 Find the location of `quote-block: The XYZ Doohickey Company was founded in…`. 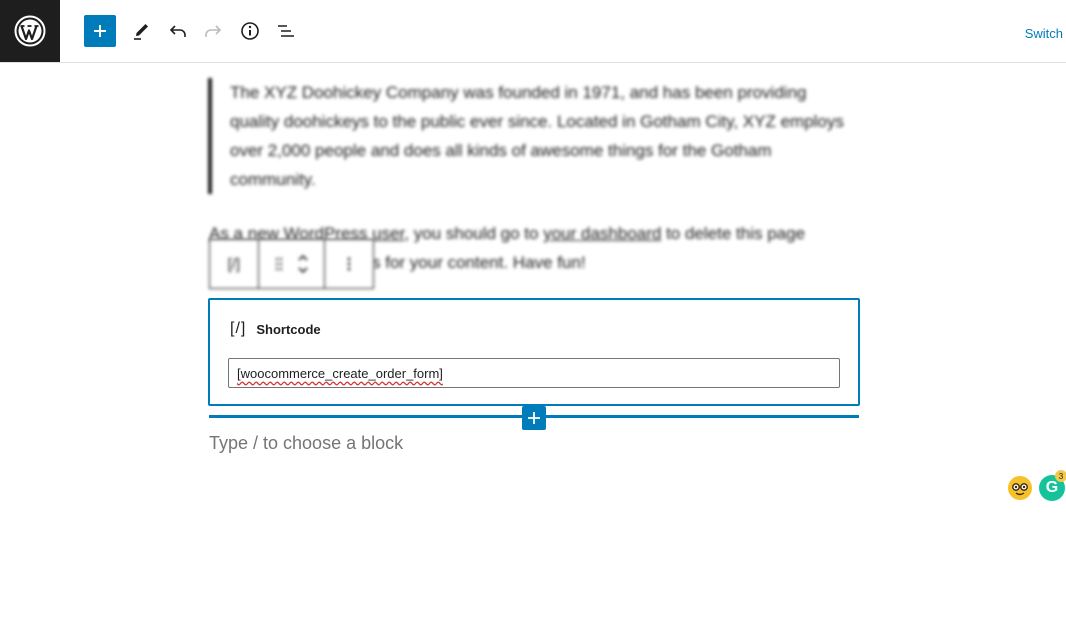

quote-block: The XYZ Doohickey Company was founded in… is located at coordinates (529, 136).